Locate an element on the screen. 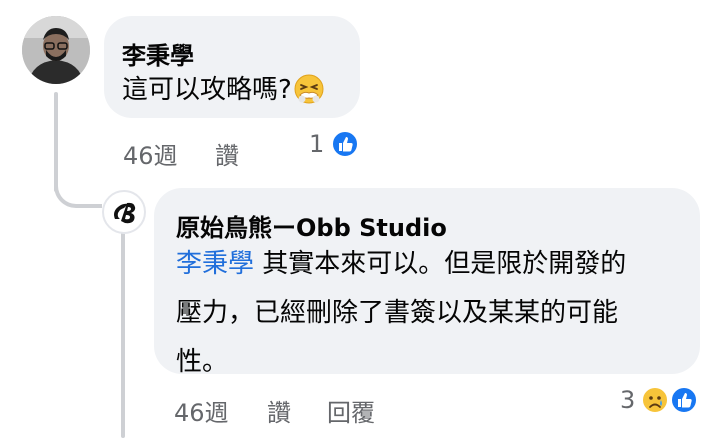  reply-author: 原始鳥熊ーObb Studio is located at coordinates (311, 225).